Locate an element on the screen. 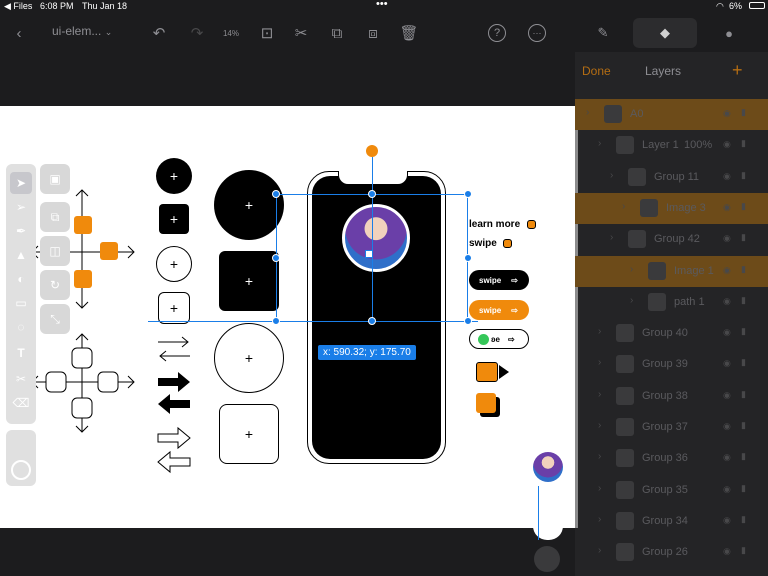  layer-row: › Image 1 ◉ ▮ is located at coordinates (671, 271).